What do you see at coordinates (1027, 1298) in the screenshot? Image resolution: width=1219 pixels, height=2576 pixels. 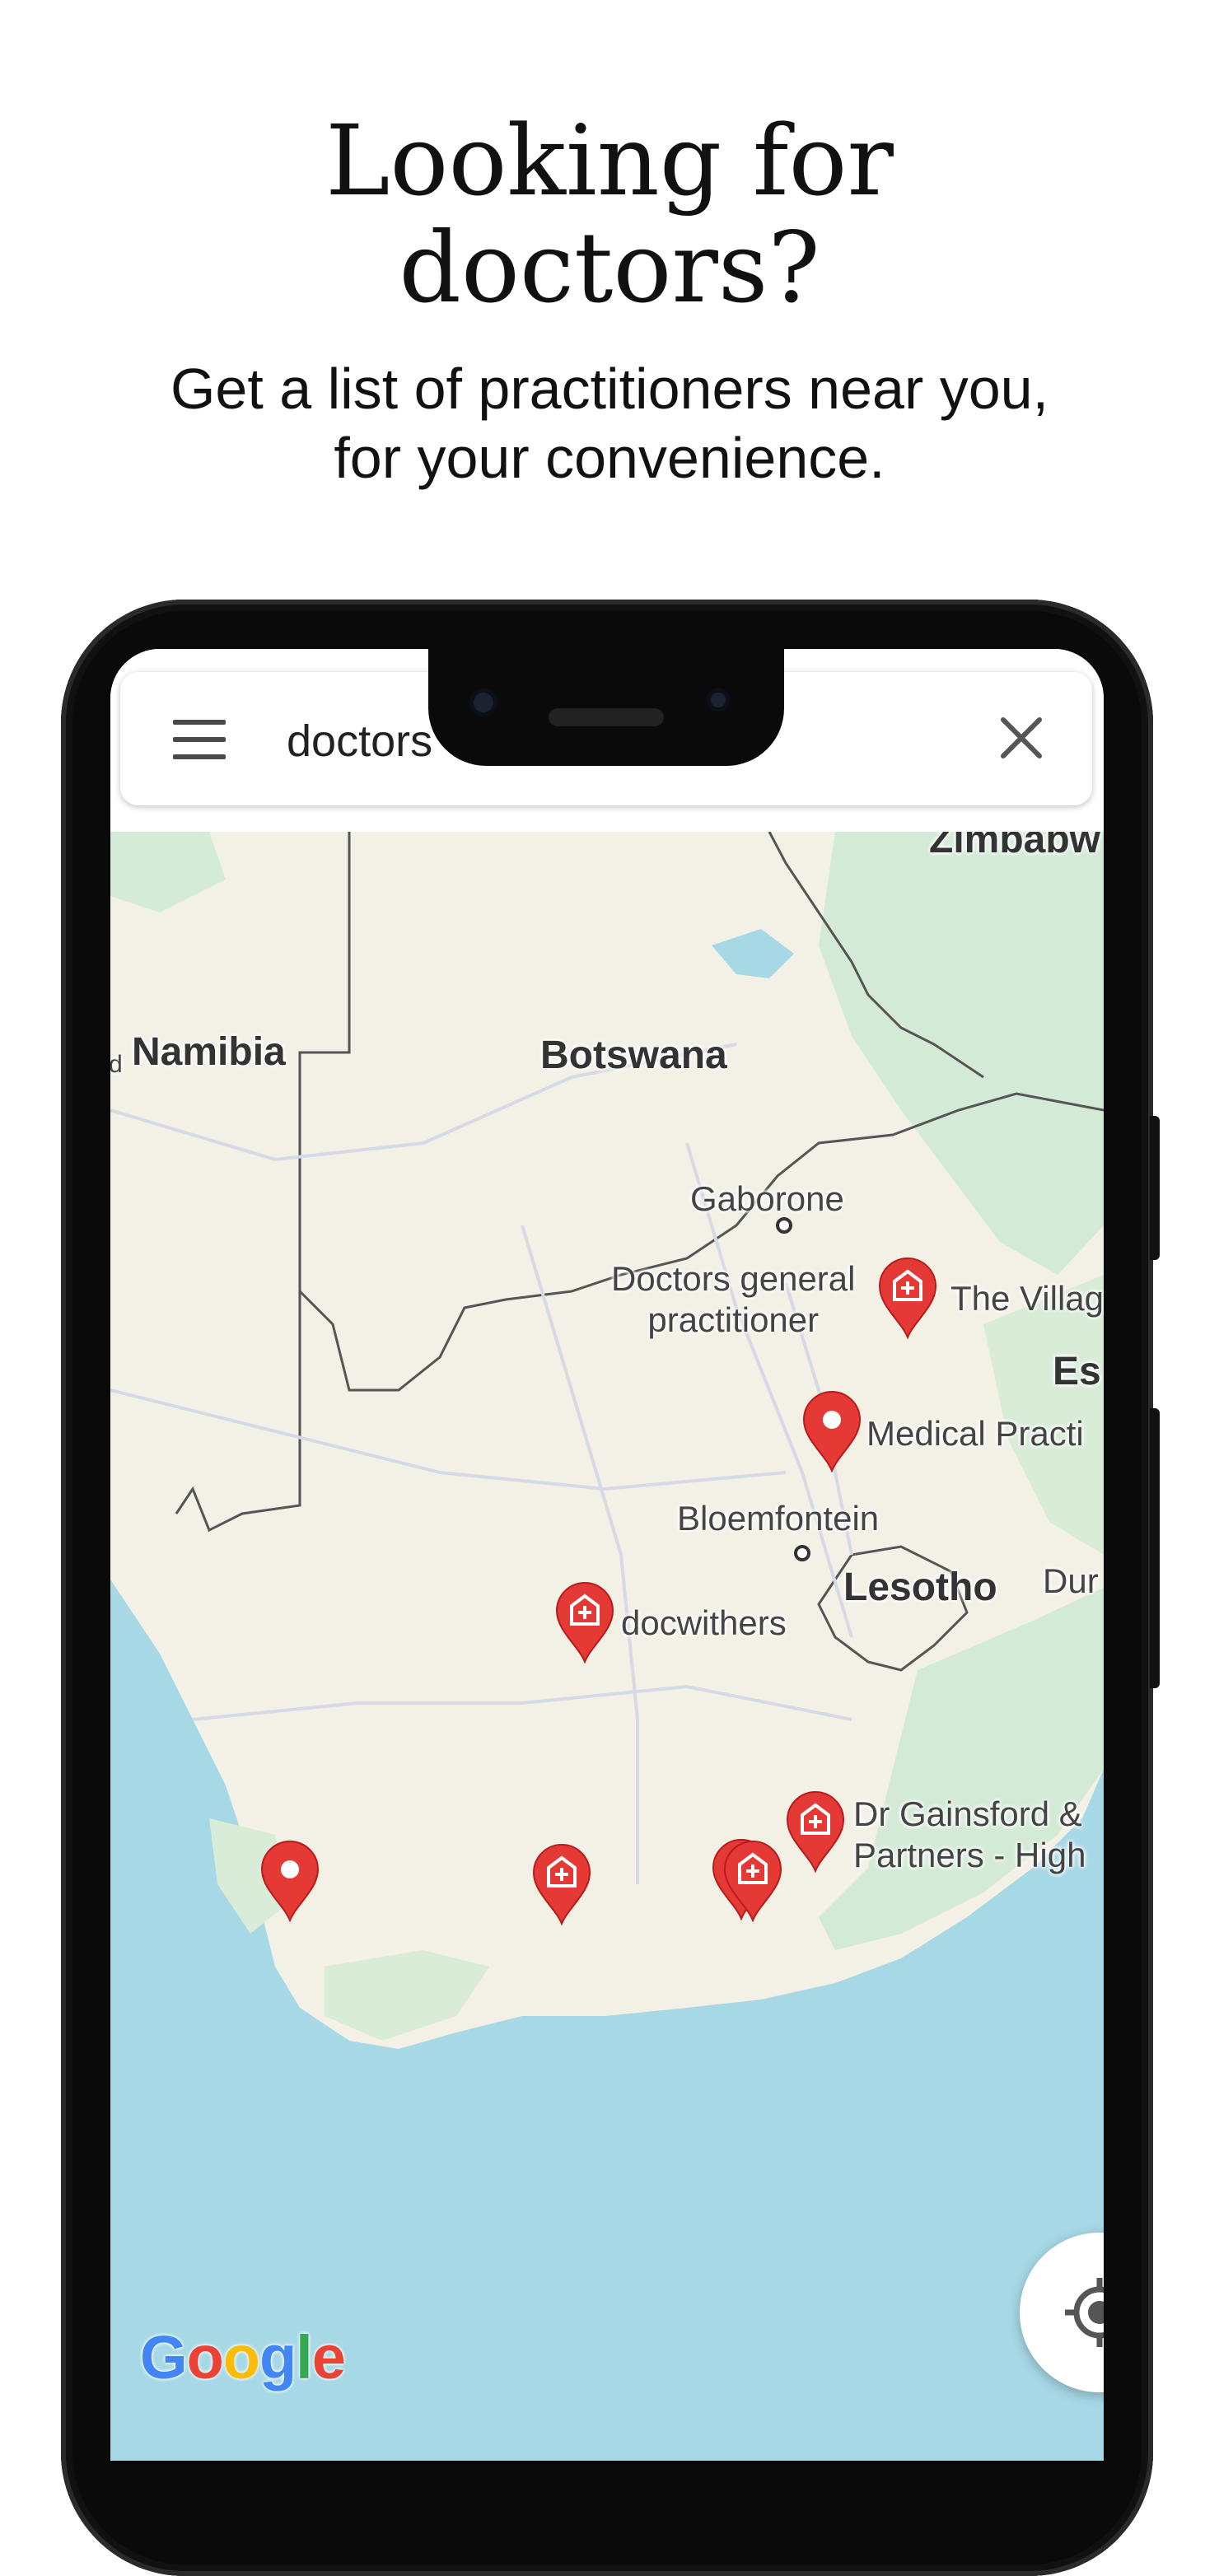 I see `poi-label-the-village: The Villag` at bounding box center [1027, 1298].